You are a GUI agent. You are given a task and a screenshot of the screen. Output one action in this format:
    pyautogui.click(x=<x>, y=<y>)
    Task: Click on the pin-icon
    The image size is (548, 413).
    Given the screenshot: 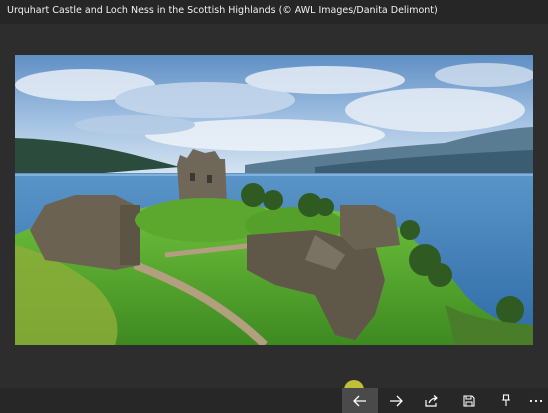 What is the action you would take?
    pyautogui.click(x=506, y=400)
    